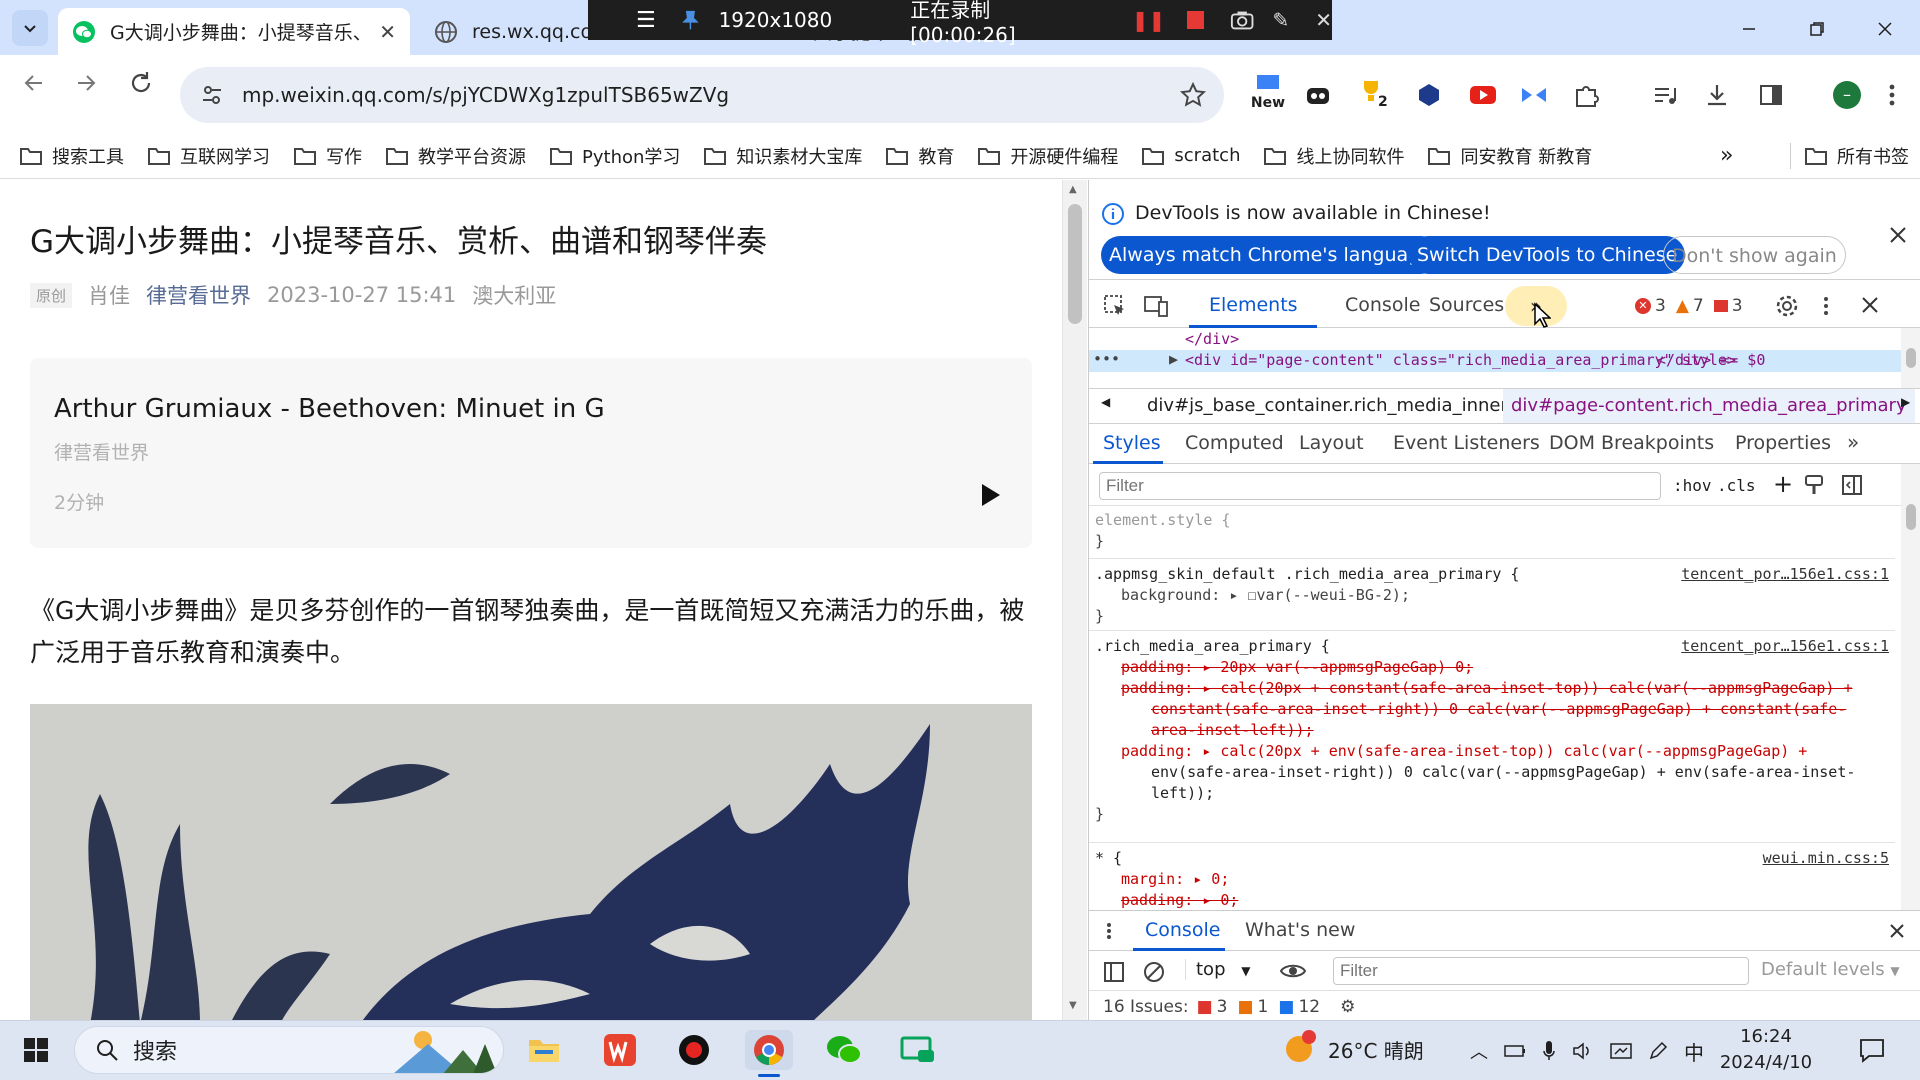 The width and height of the screenshot is (1920, 1080). What do you see at coordinates (1749, 29) in the screenshot?
I see `minimize-button` at bounding box center [1749, 29].